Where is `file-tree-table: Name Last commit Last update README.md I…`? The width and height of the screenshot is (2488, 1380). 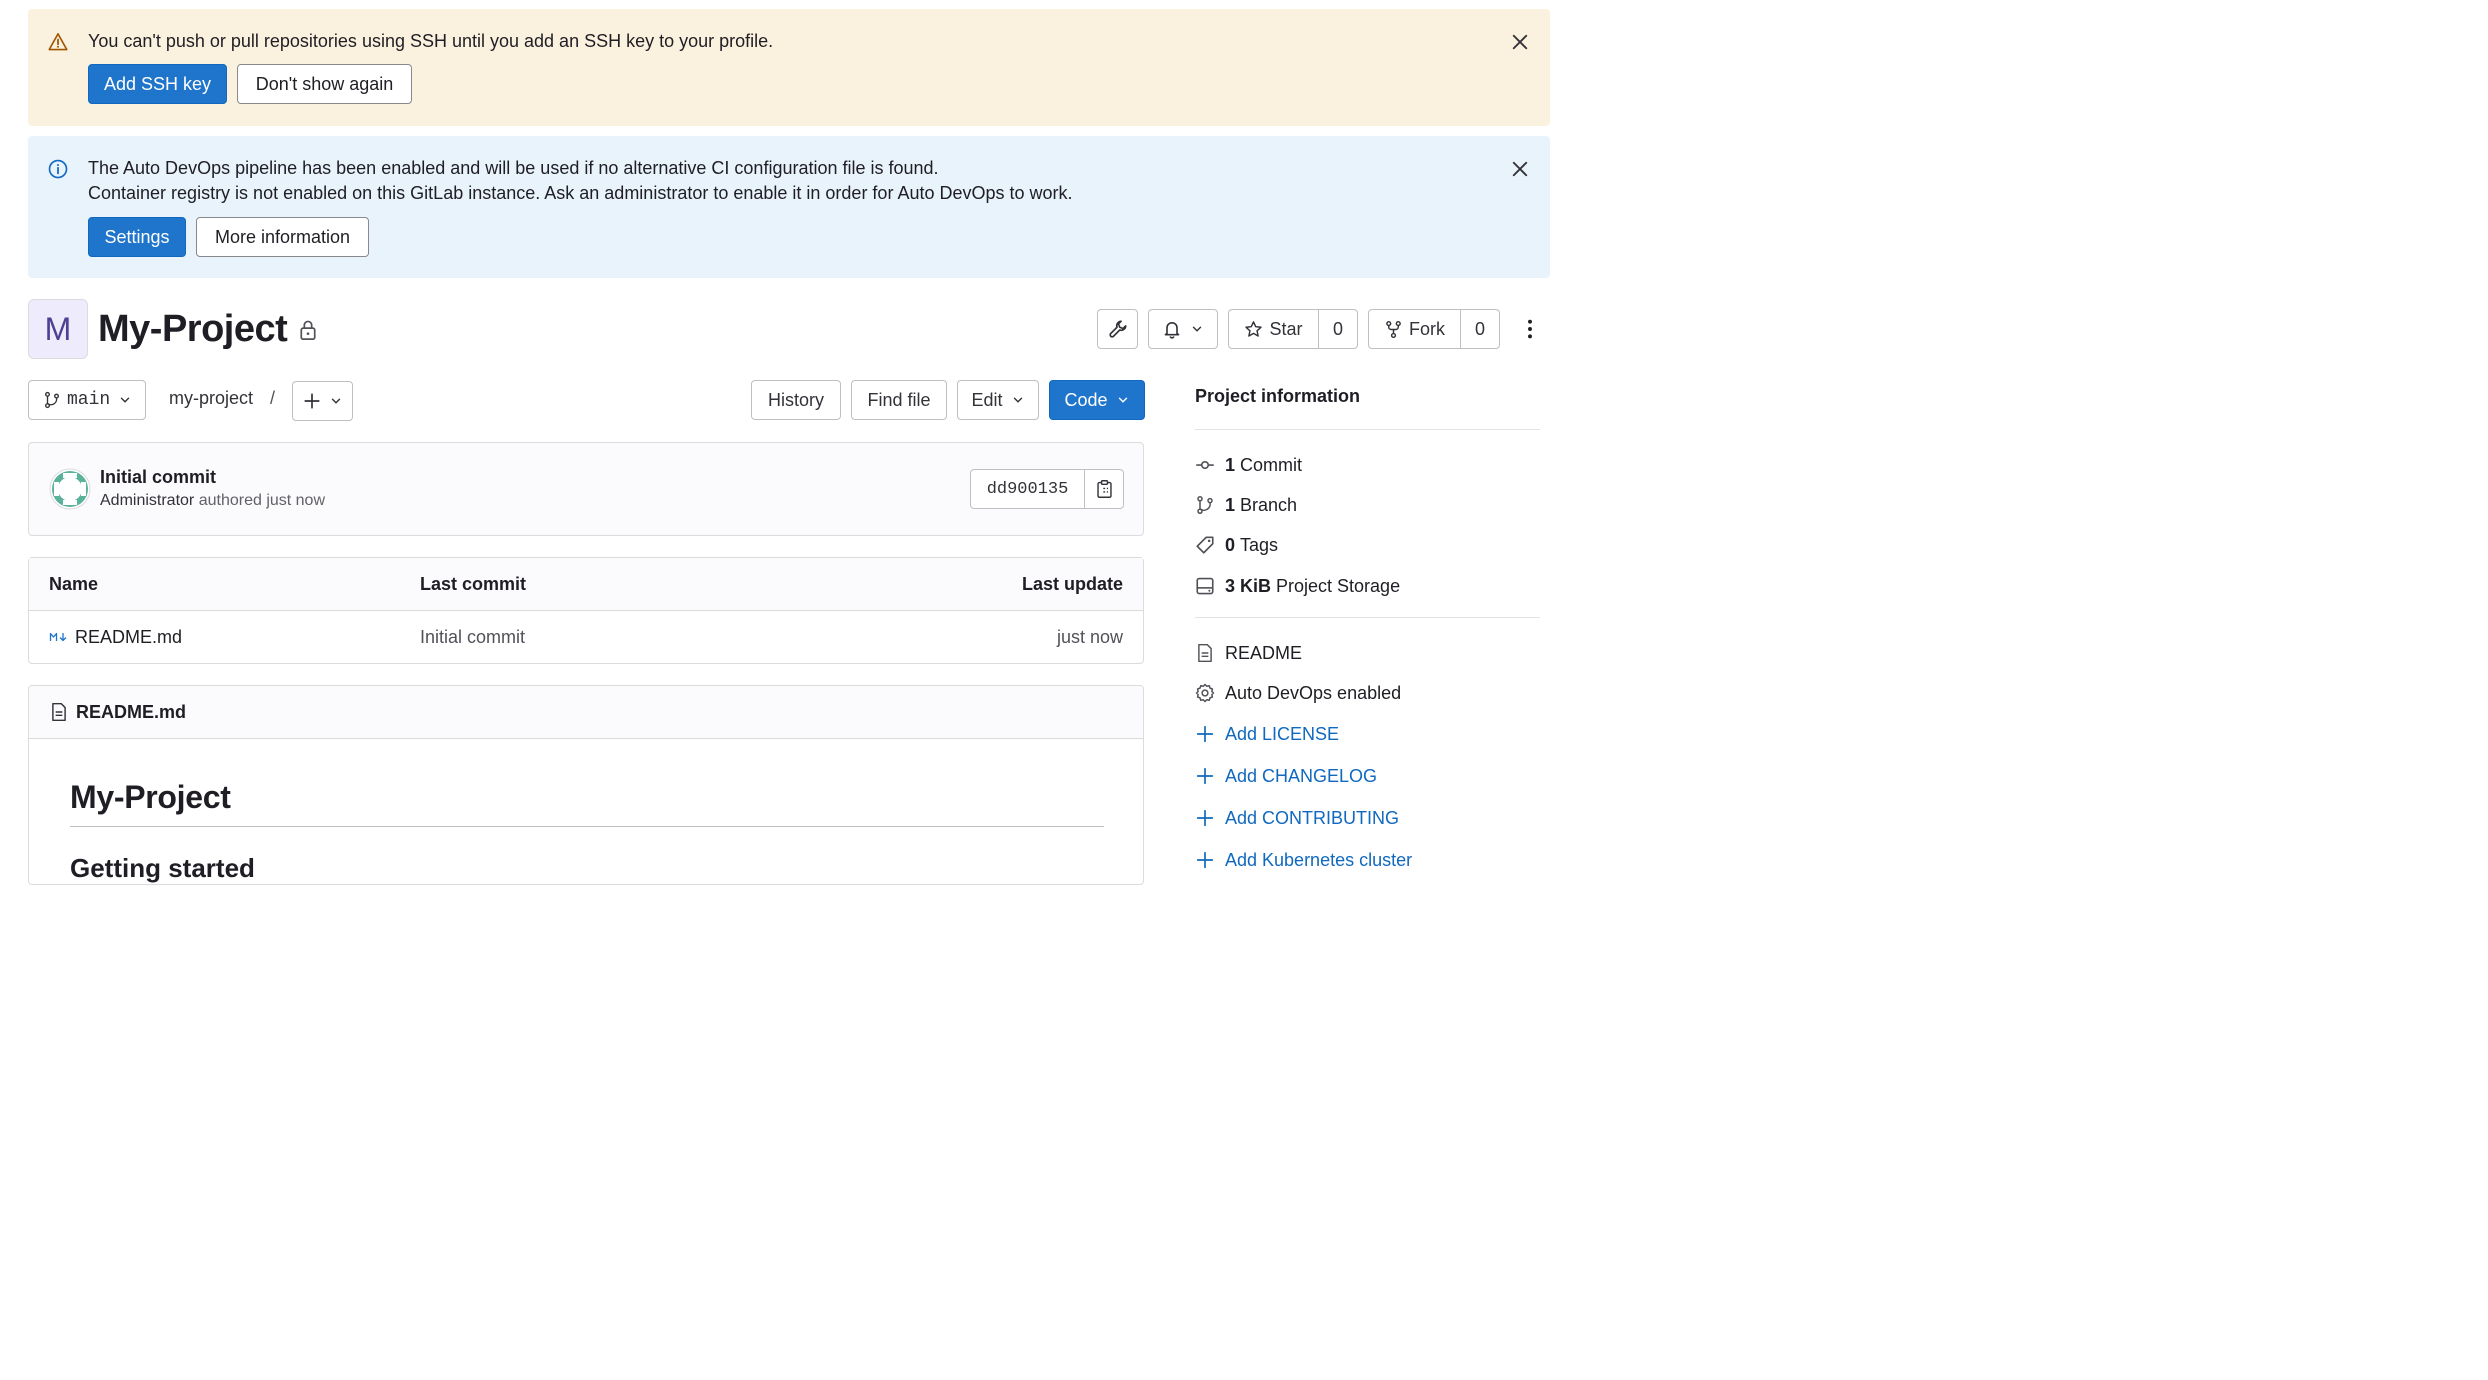
file-tree-table: Name Last commit Last update README.md I… is located at coordinates (586, 610).